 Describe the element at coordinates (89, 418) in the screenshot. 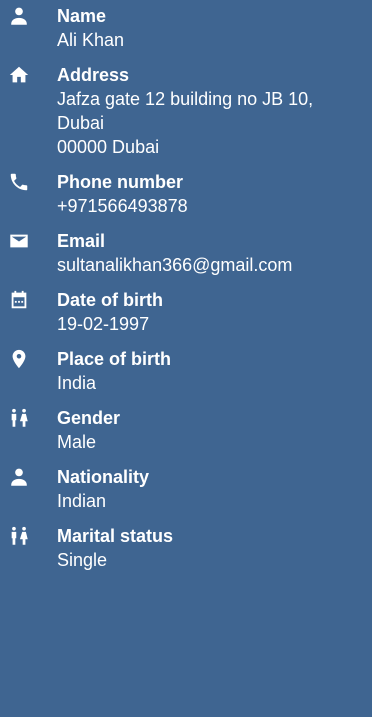

I see `field-label: Gender` at that location.